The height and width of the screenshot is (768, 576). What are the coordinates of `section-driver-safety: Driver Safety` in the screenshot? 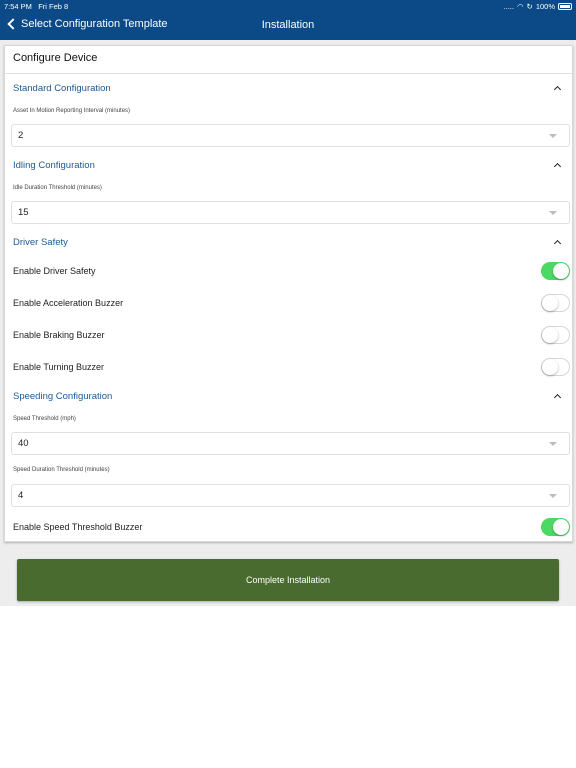 It's located at (288, 242).